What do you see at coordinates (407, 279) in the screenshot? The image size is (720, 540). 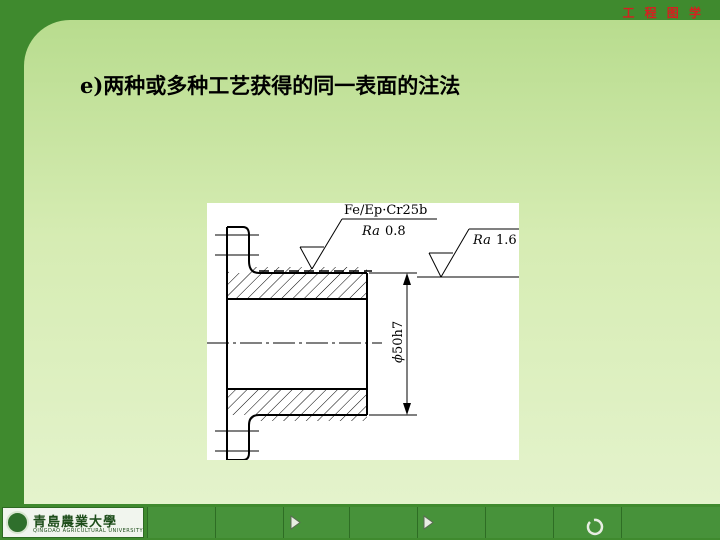 I see `dimension-arrow-top` at bounding box center [407, 279].